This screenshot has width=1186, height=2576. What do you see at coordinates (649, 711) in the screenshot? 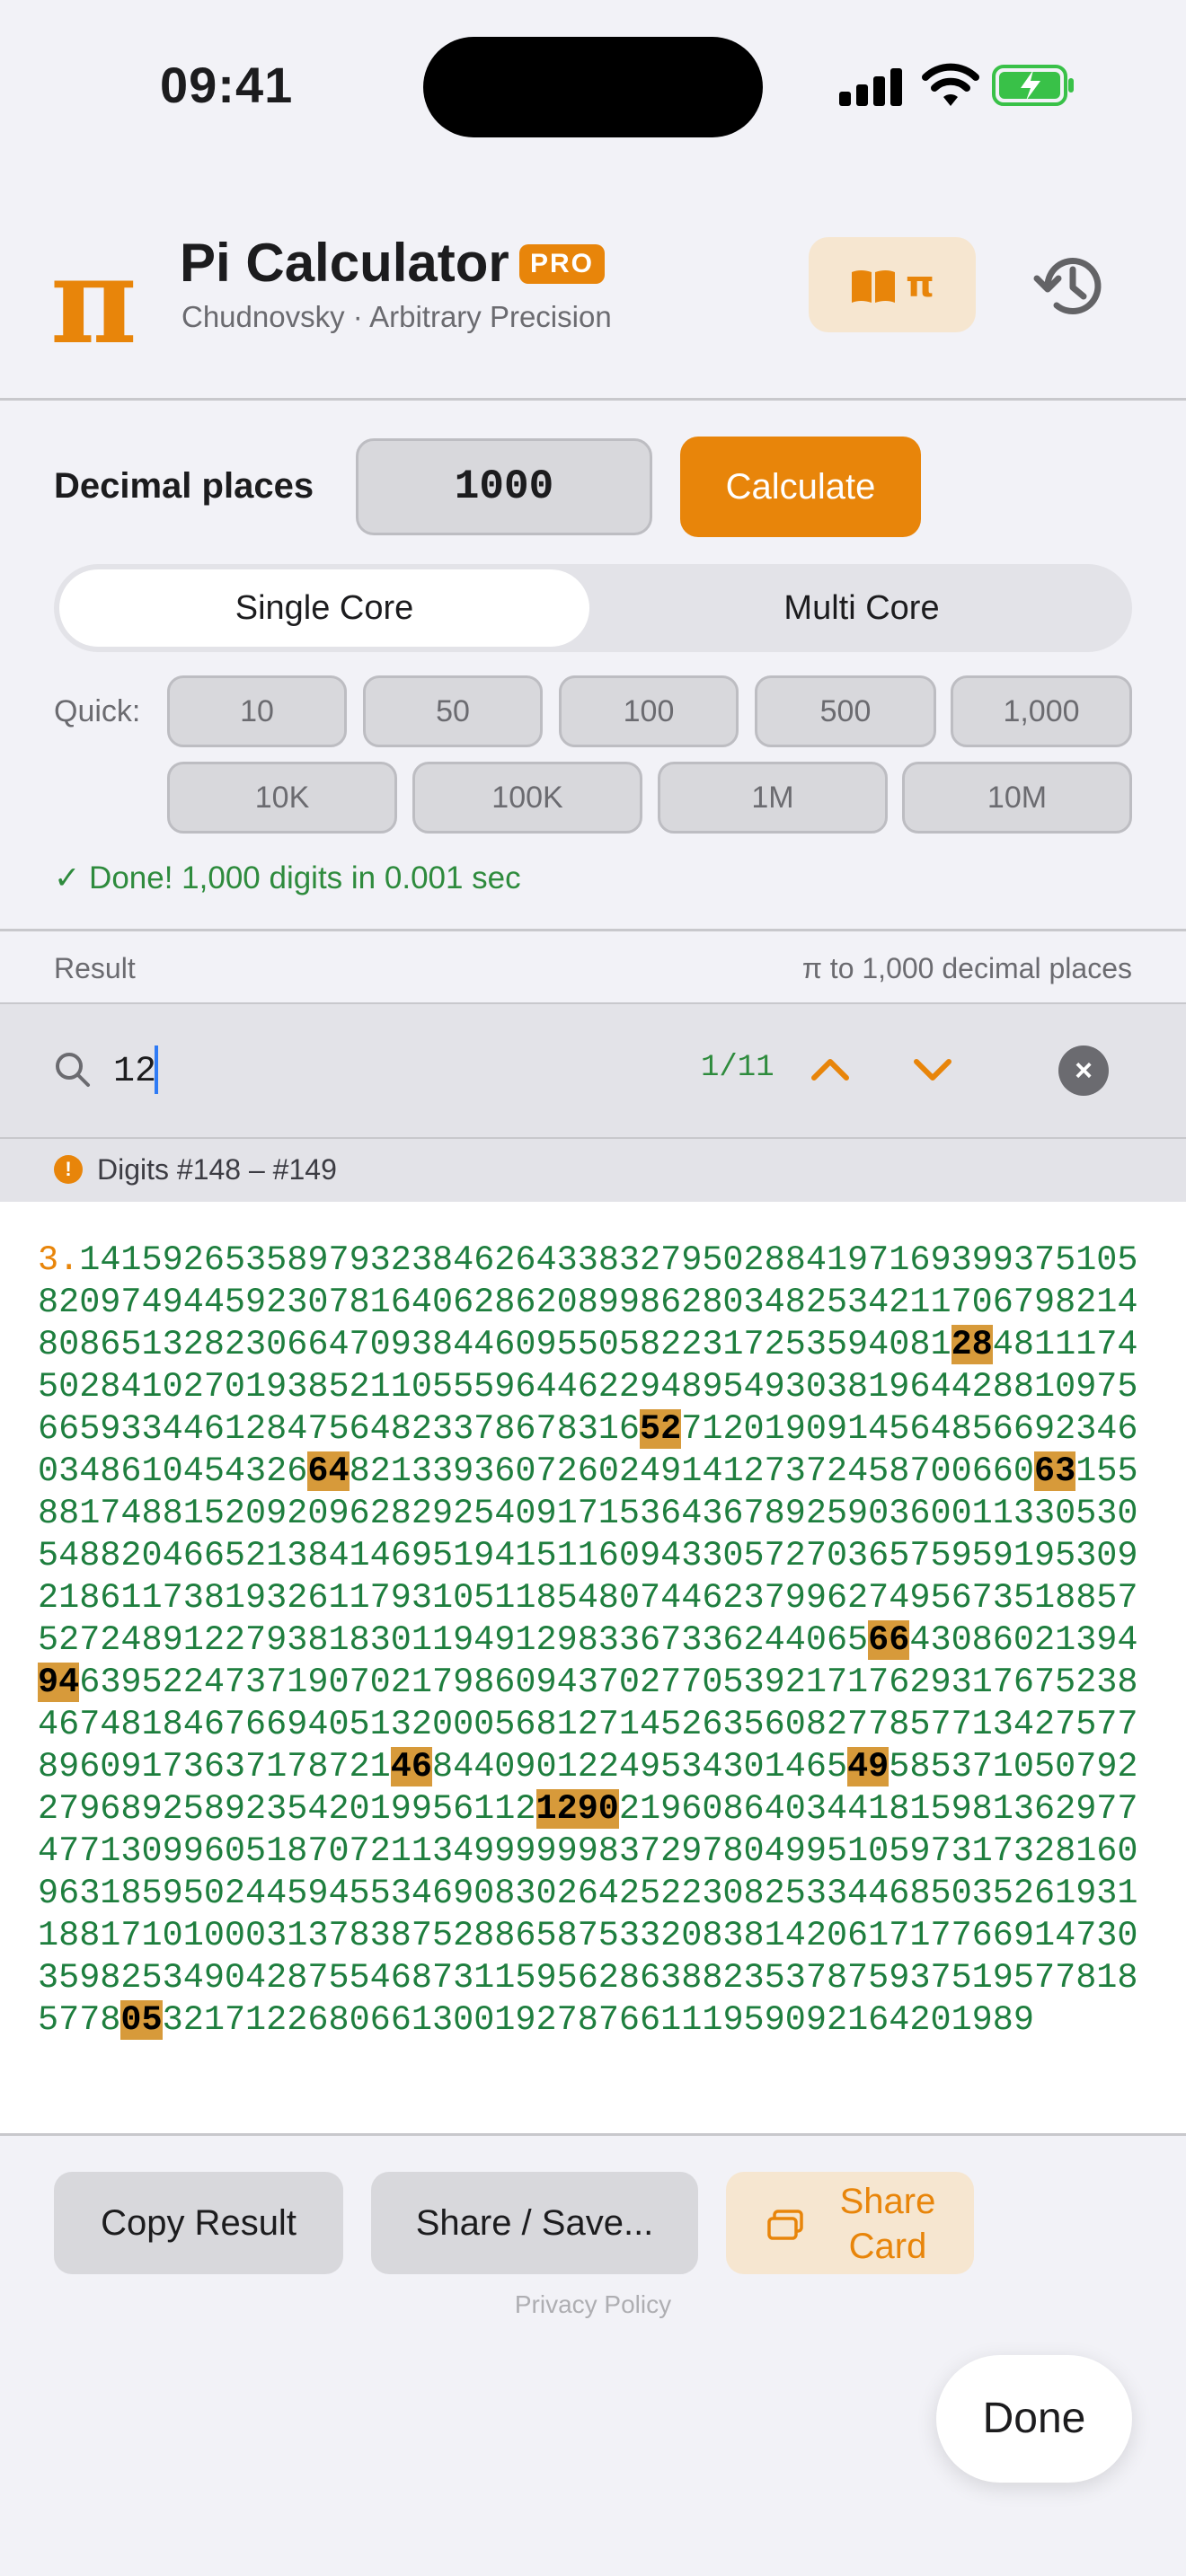
I see `quick-chip-100: 100` at bounding box center [649, 711].